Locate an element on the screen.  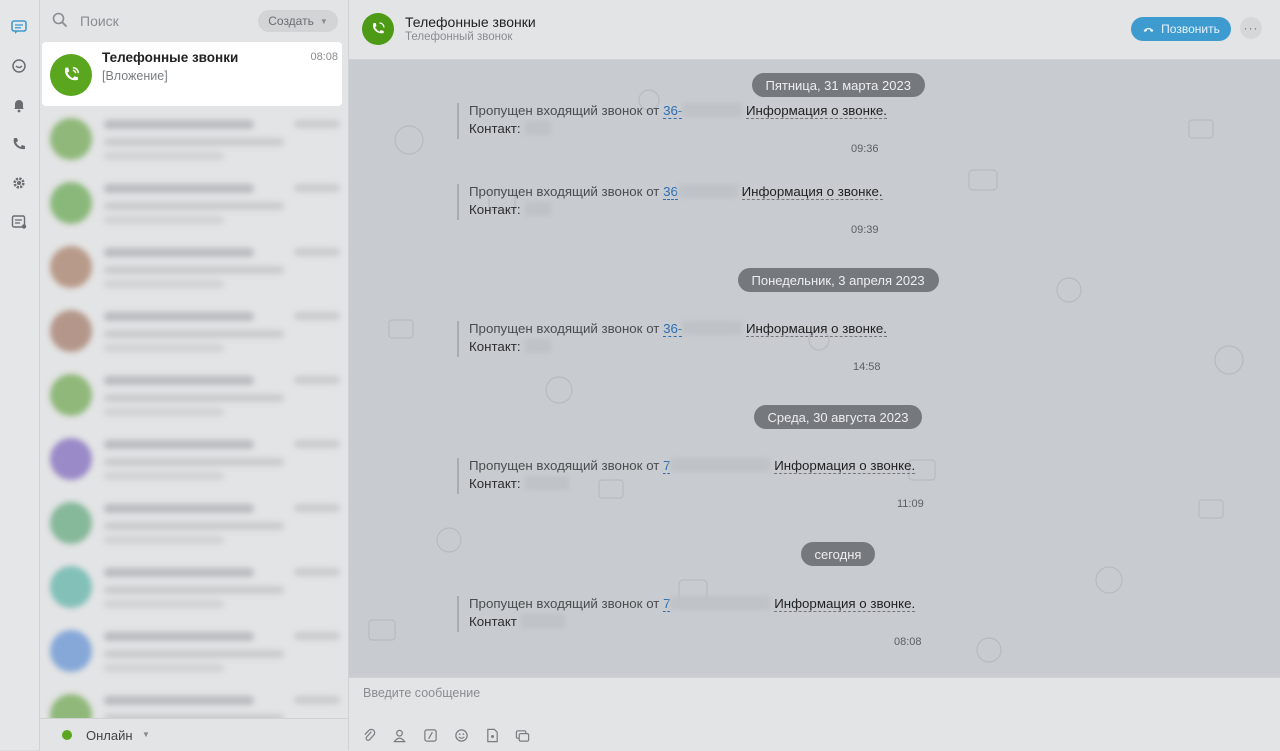
search-icon is located at coordinates (60, 20).